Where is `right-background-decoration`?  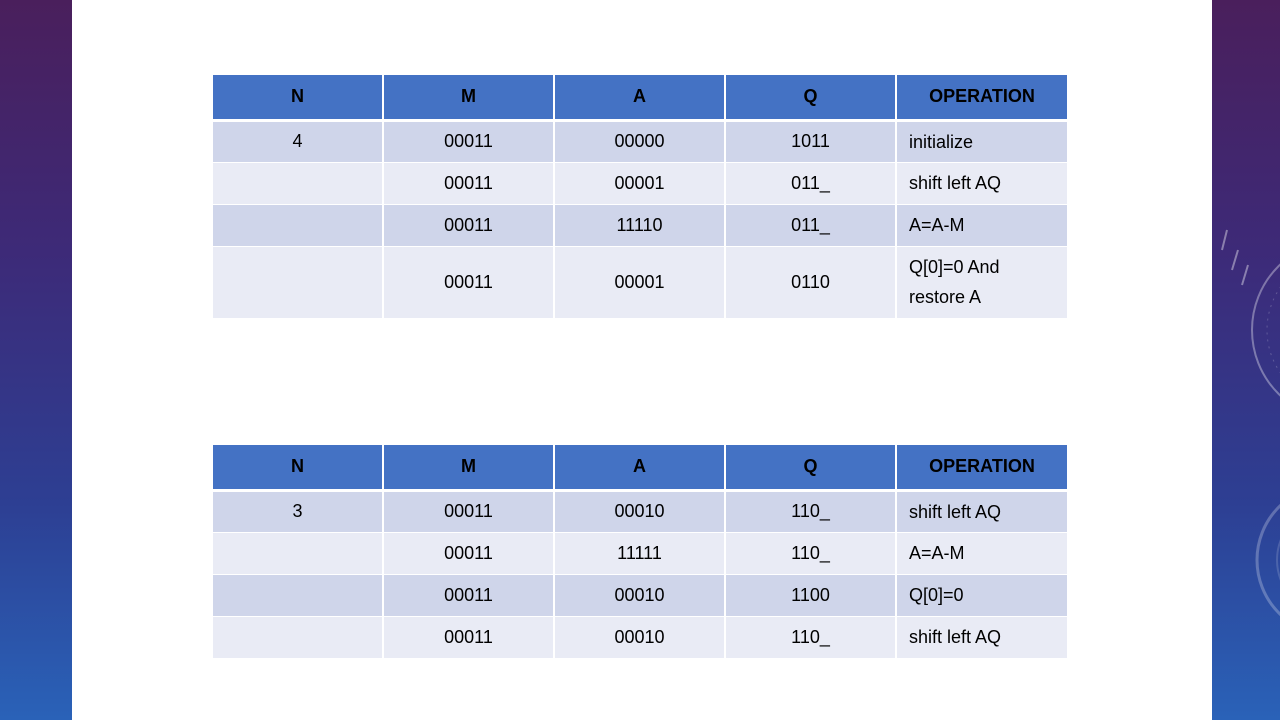
right-background-decoration is located at coordinates (1246, 360).